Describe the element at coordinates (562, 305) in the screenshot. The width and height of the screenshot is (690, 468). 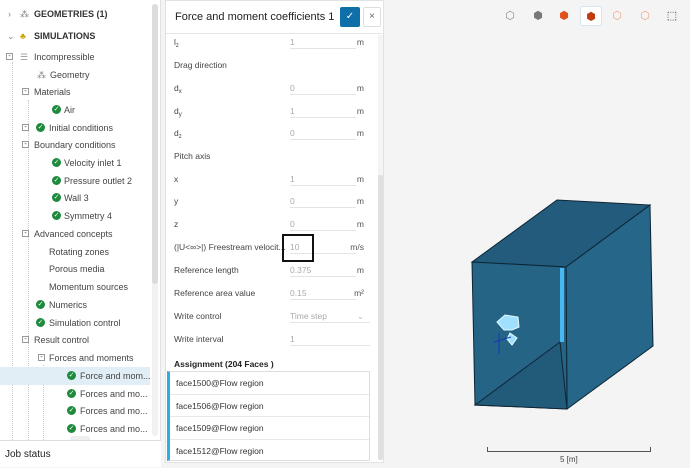
I see `selected-face-strip` at that location.